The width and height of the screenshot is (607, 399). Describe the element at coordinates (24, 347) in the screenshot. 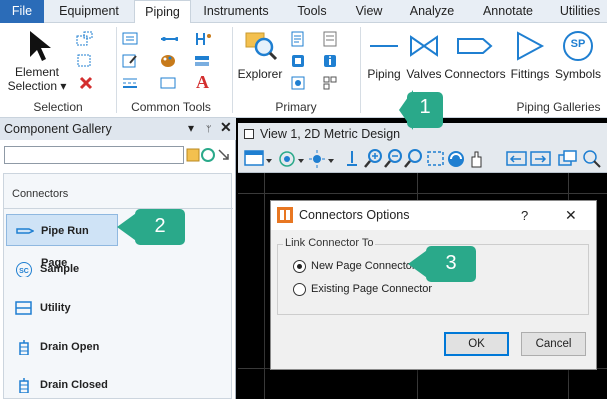

I see `drain-open-icon` at that location.